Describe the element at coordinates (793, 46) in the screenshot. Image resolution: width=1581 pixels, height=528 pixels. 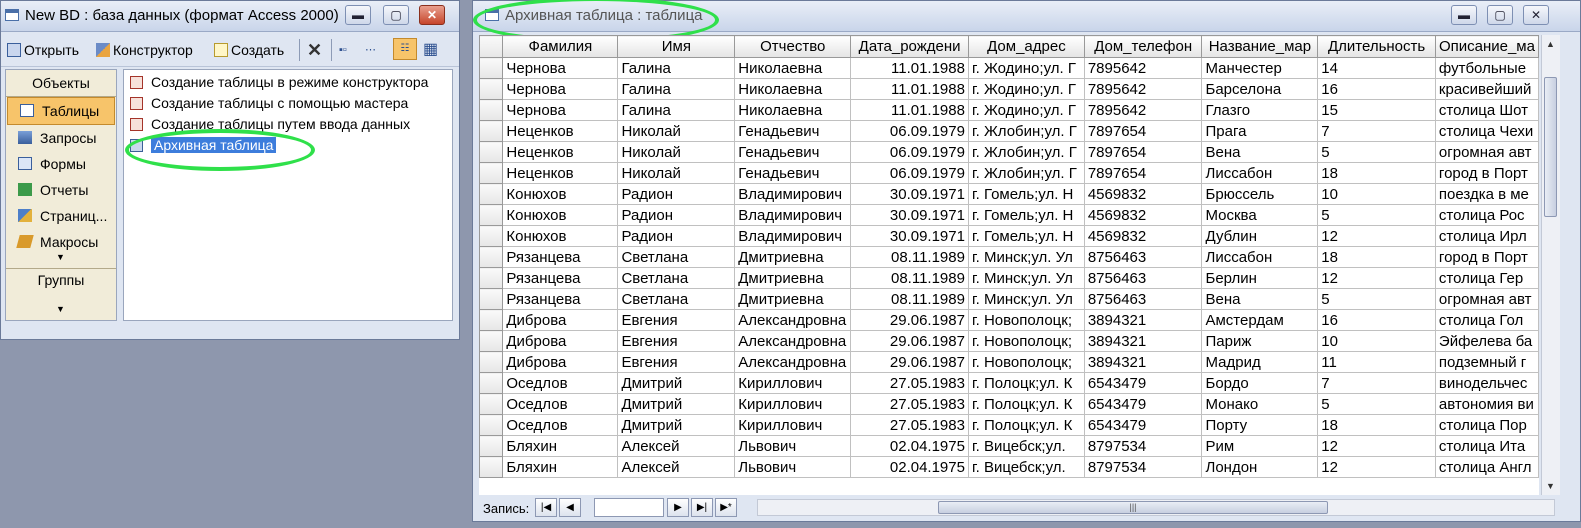
I see `column-header: Отчество` at that location.